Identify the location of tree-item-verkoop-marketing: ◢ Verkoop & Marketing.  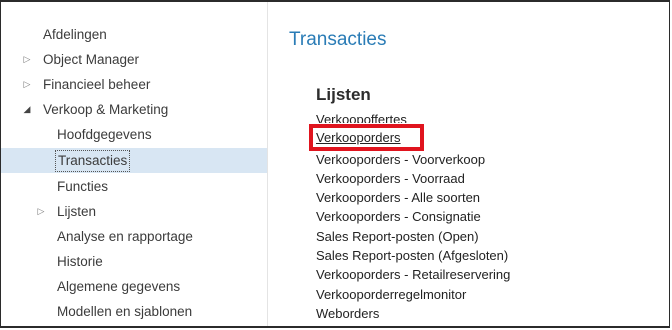
(134, 109).